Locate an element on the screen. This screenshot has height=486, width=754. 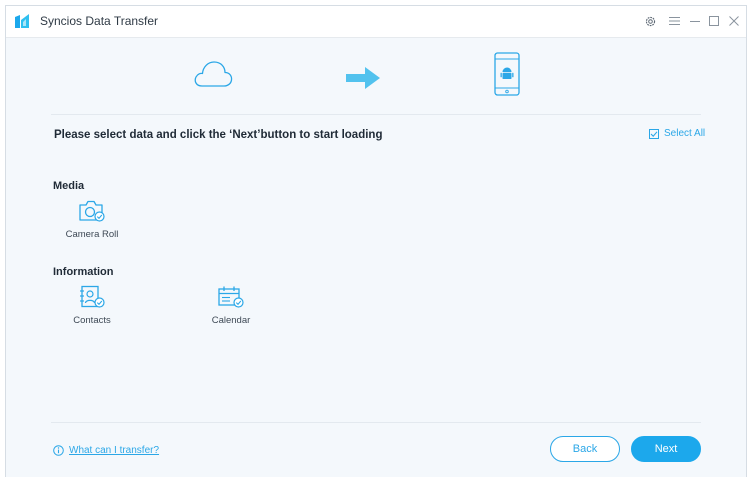
data-item-contacts: Contacts is located at coordinates (92, 305).